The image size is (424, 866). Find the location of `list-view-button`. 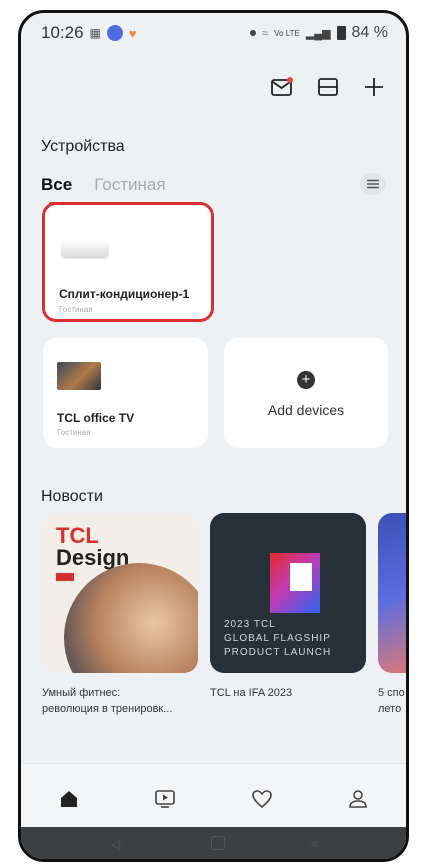

list-view-button is located at coordinates (373, 184).